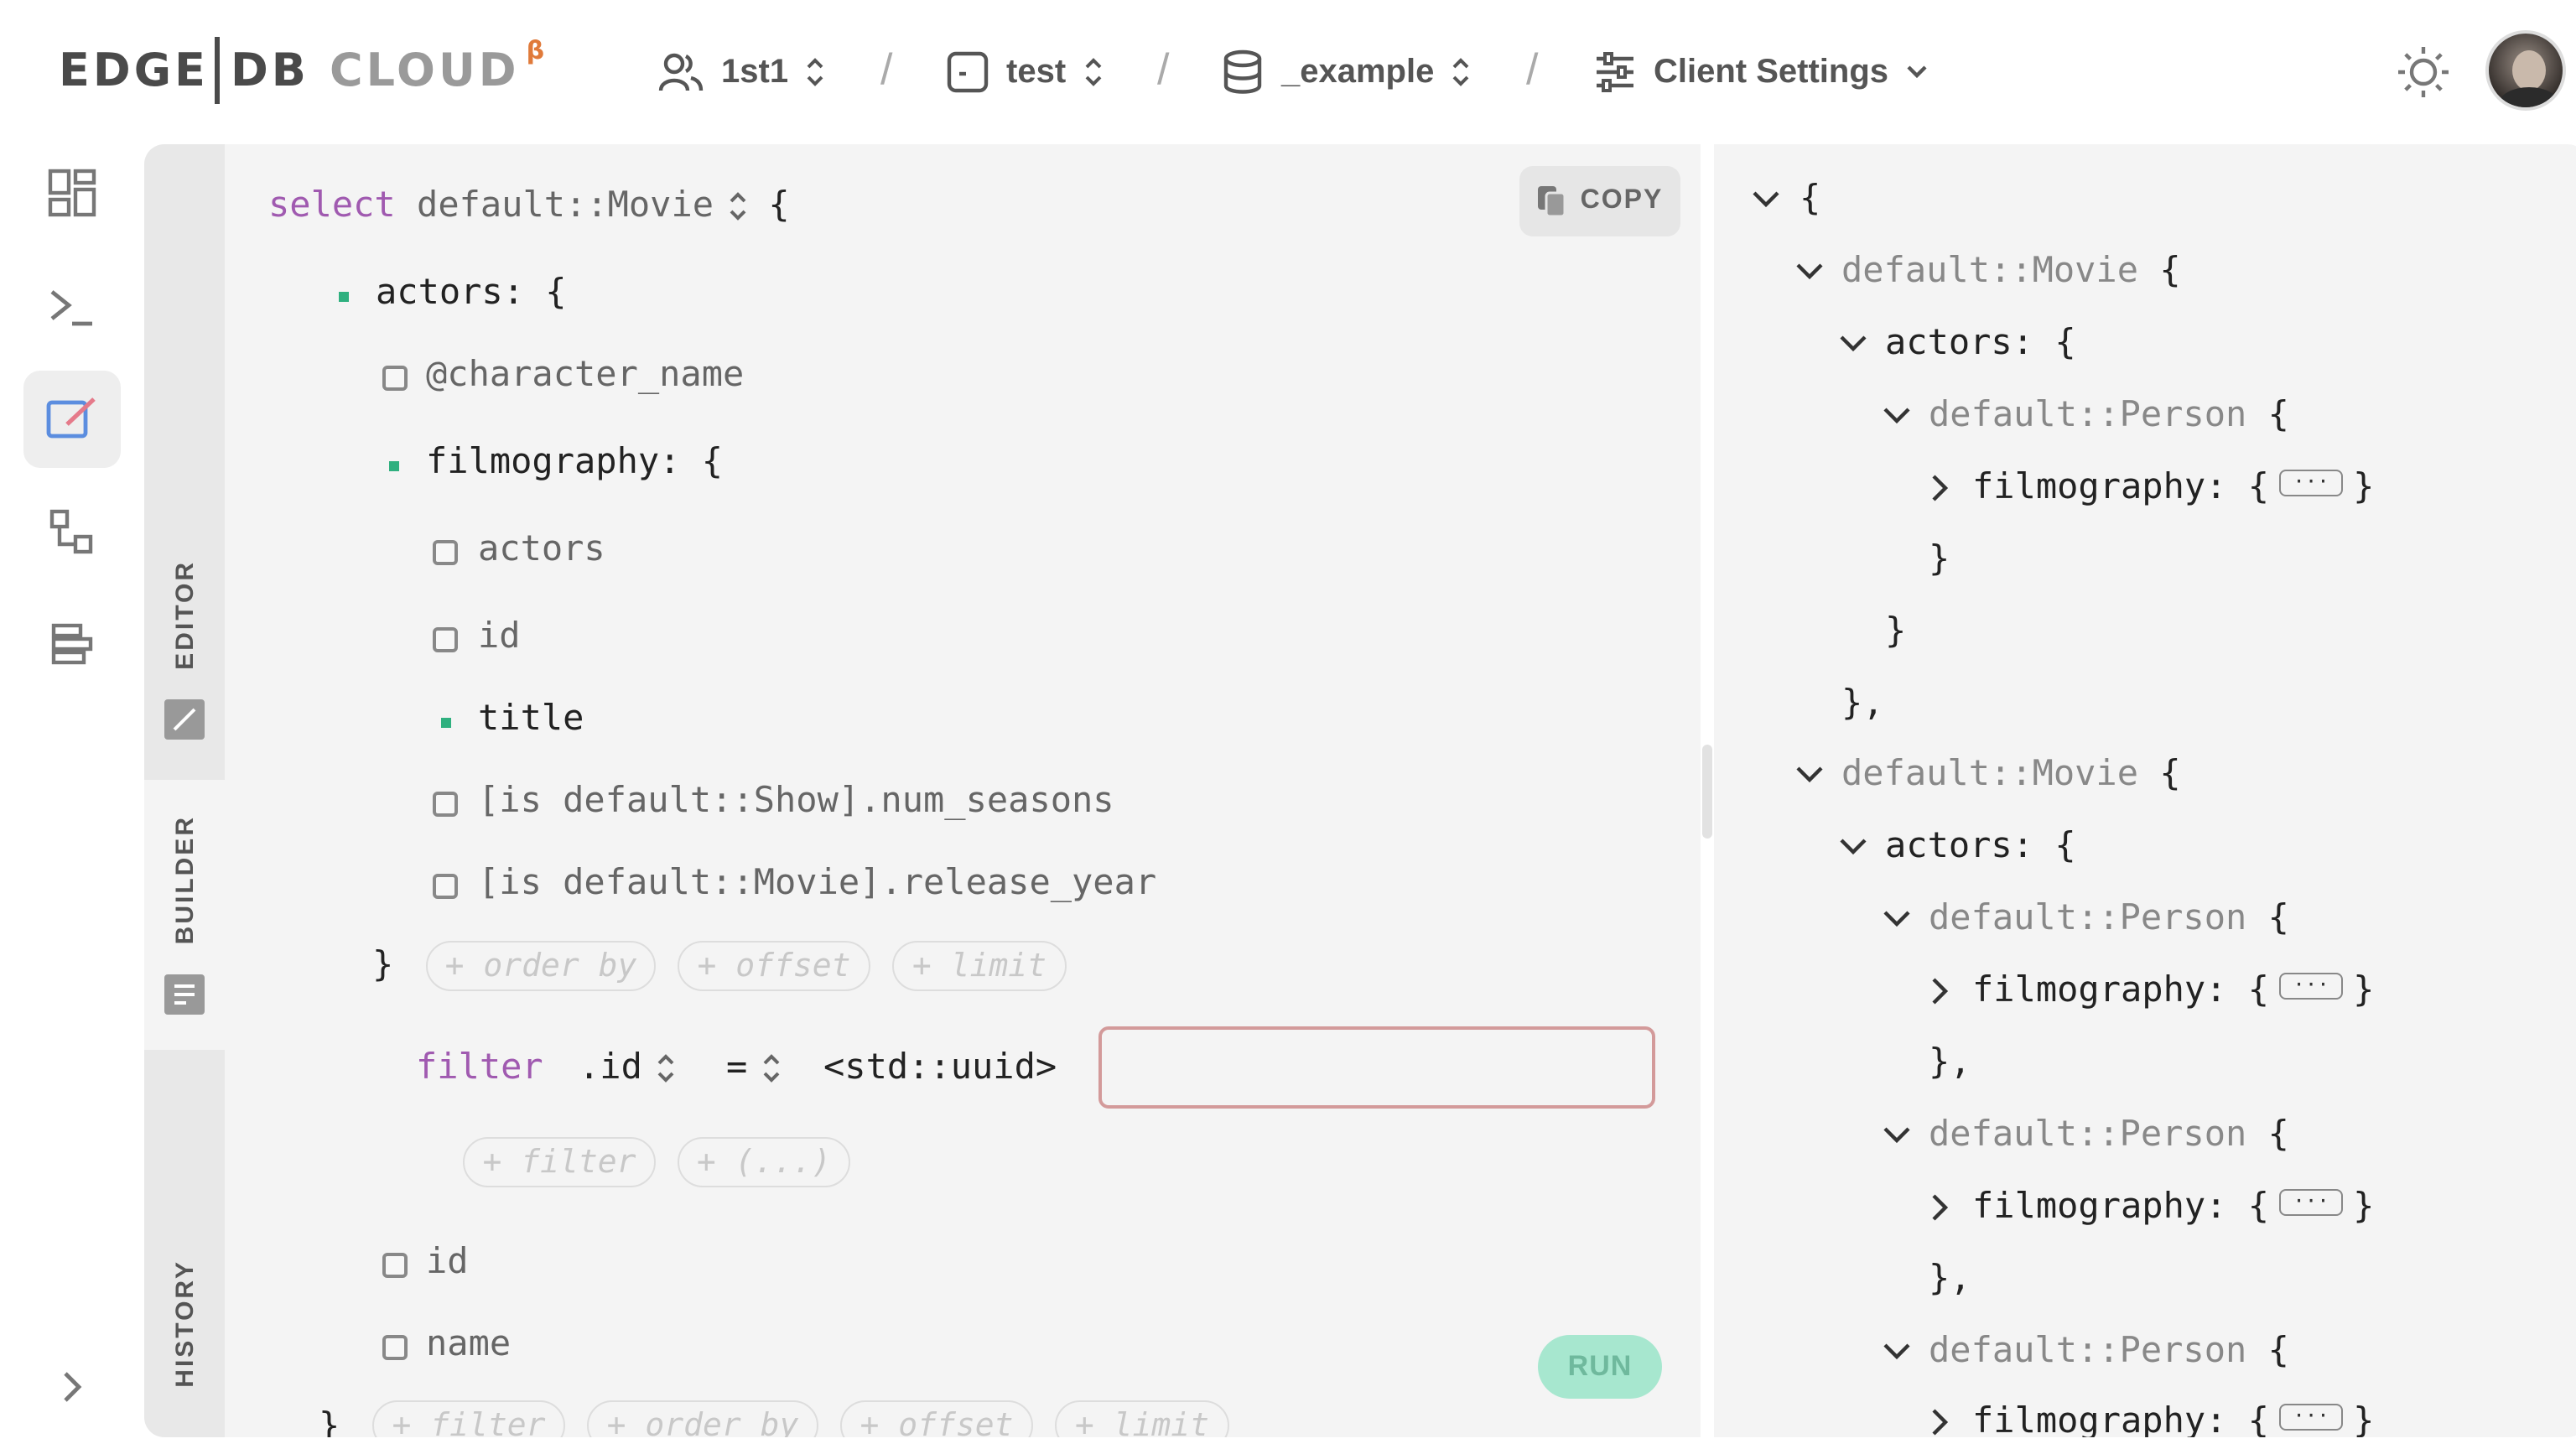 Image resolution: width=2576 pixels, height=1449 pixels. Describe the element at coordinates (72, 644) in the screenshot. I see `nav-data-explorer` at that location.